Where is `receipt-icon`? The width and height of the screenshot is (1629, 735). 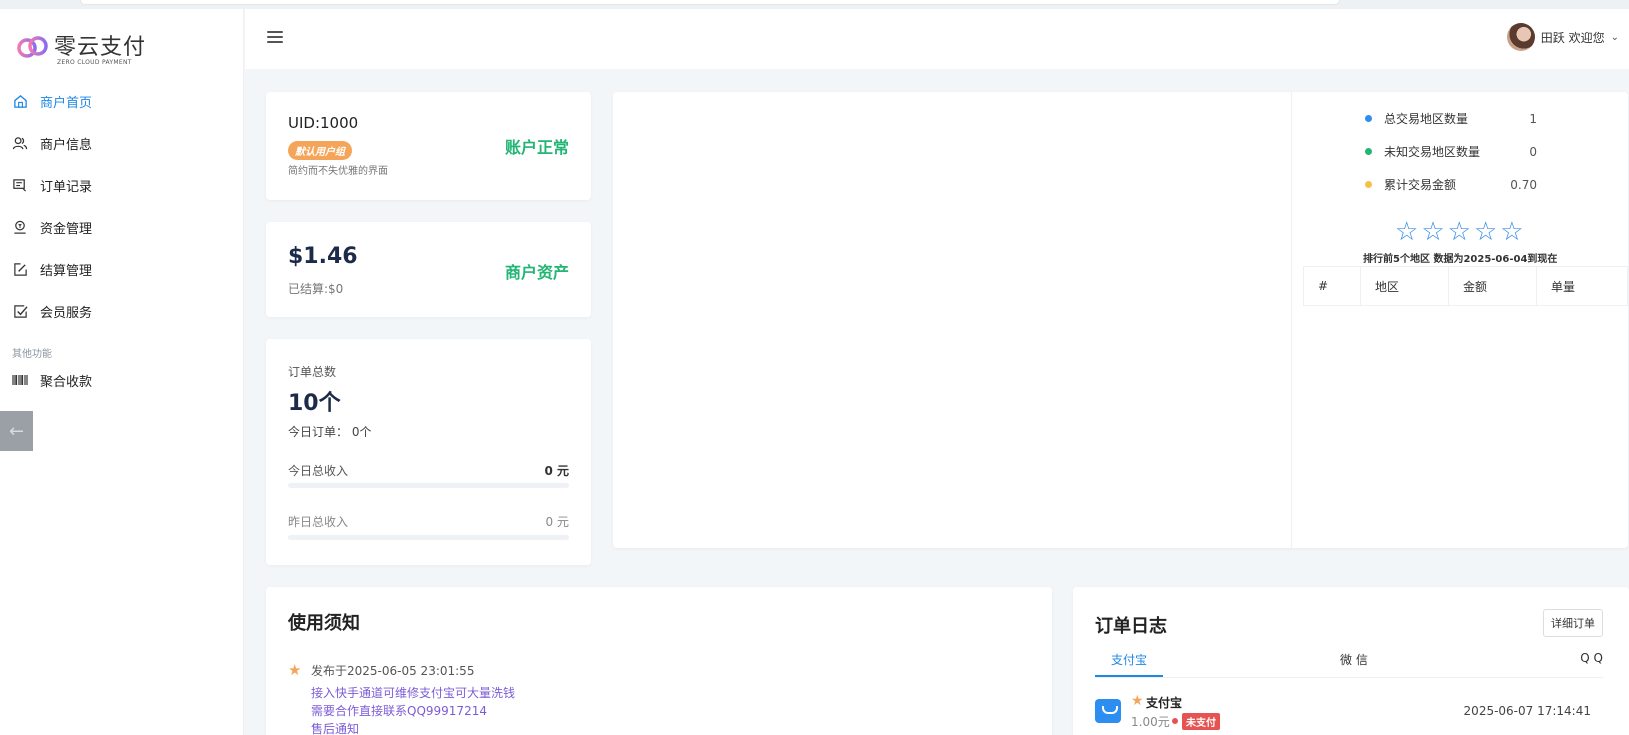 receipt-icon is located at coordinates (20, 185).